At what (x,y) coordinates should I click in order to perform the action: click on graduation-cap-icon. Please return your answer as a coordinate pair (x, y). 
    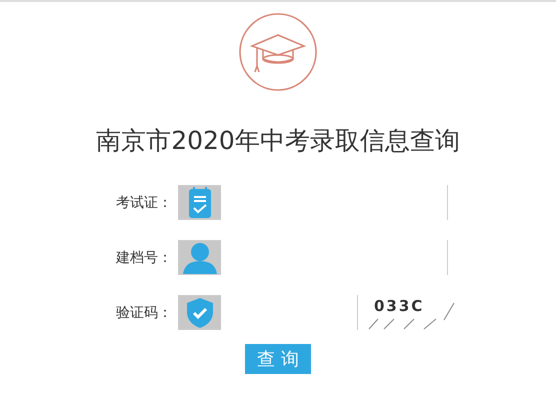
    Looking at the image, I should click on (278, 52).